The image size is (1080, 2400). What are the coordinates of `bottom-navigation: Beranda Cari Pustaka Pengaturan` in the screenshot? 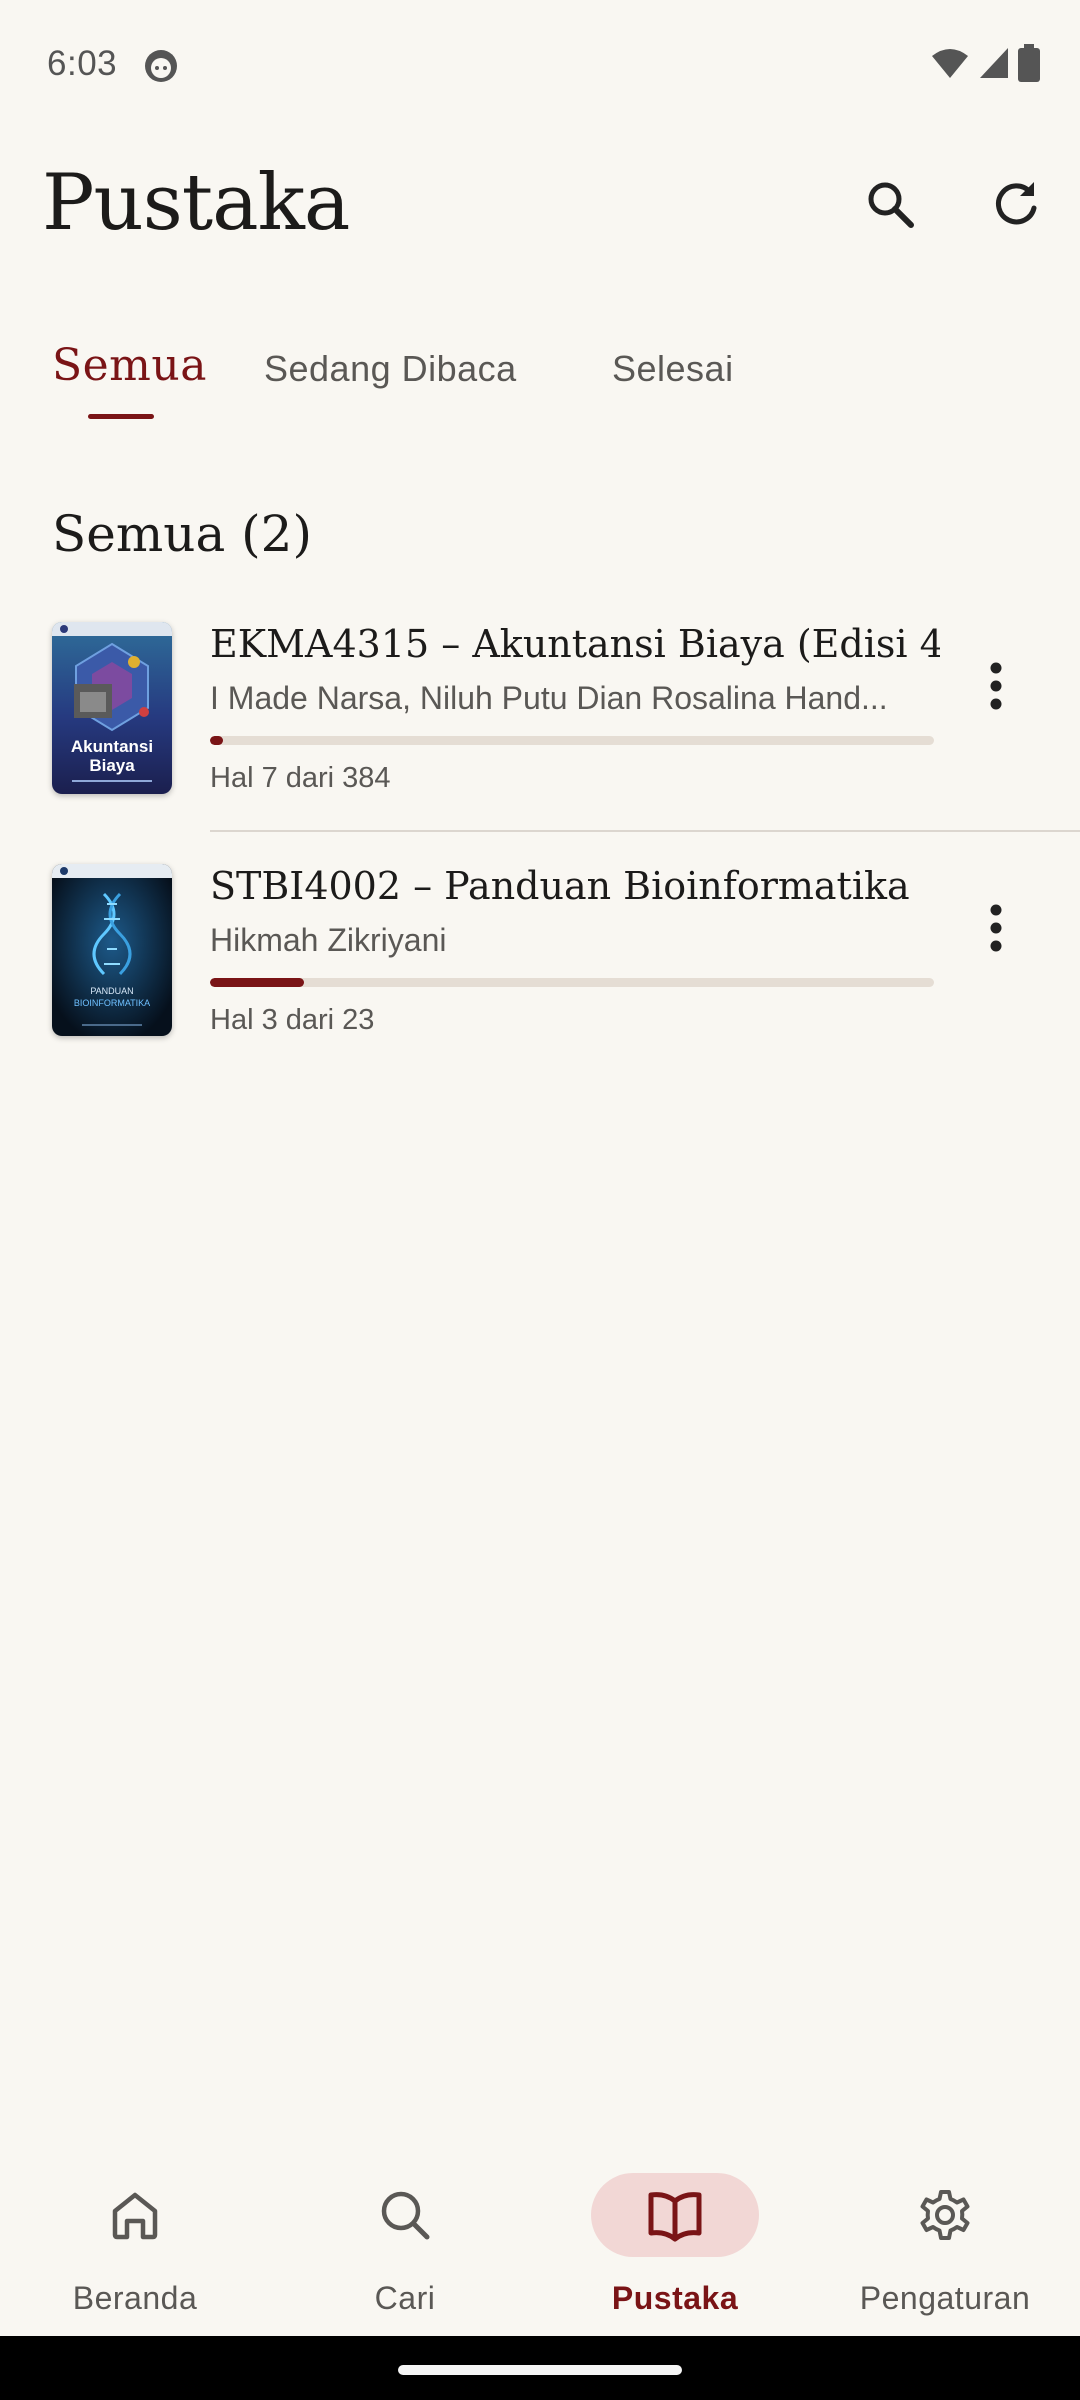 It's located at (540, 2238).